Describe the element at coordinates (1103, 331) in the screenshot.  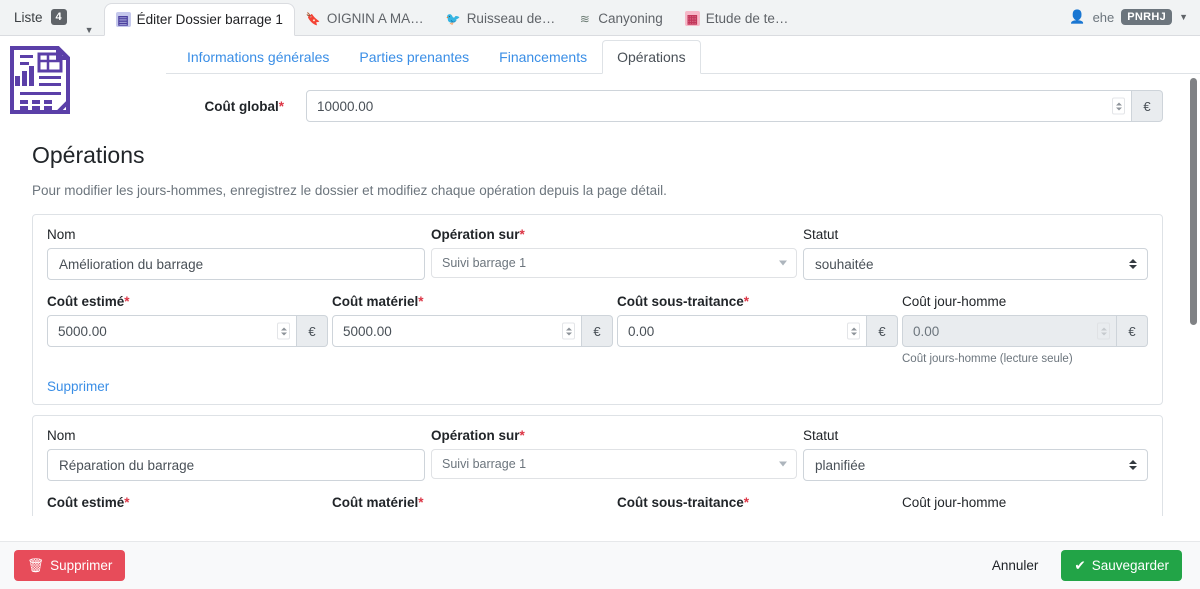
I see `stepper-cout-jour-homme` at that location.